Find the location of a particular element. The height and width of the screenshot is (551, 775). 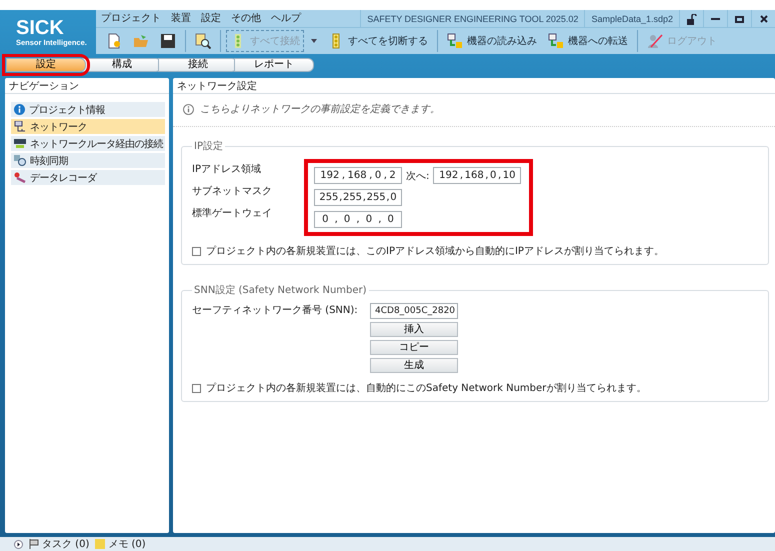

padlock-icon is located at coordinates (691, 19).